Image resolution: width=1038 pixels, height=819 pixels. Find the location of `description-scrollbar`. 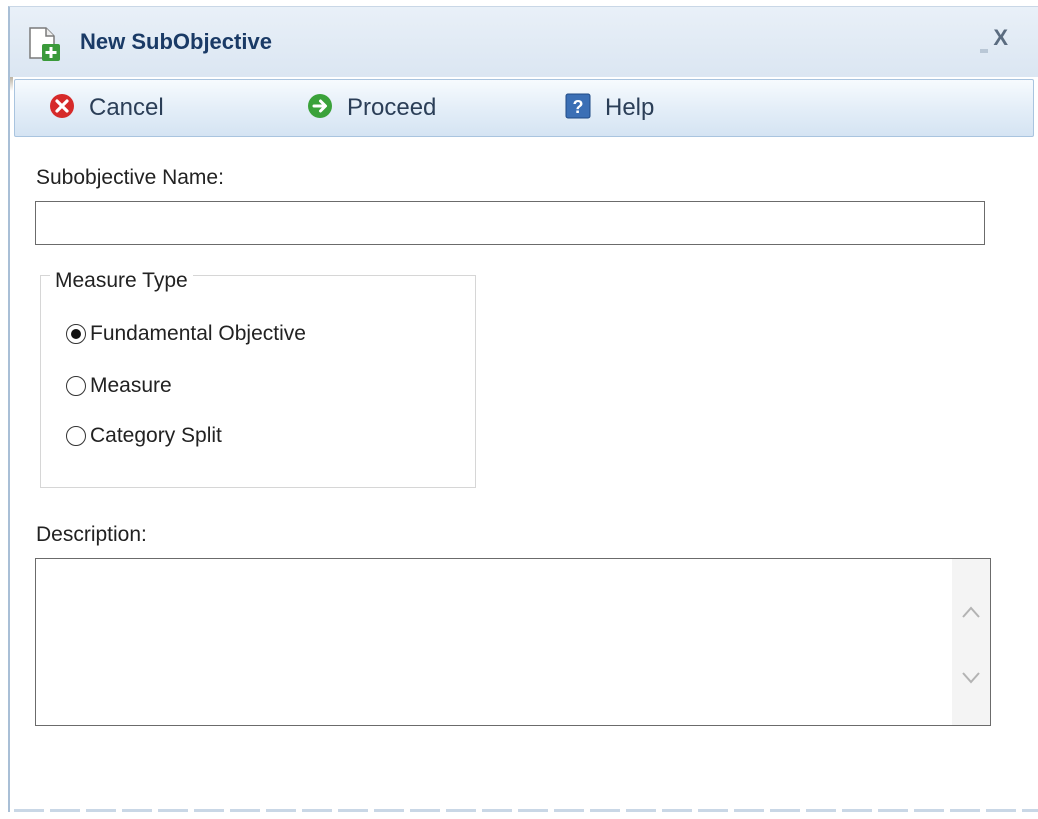

description-scrollbar is located at coordinates (971, 642).